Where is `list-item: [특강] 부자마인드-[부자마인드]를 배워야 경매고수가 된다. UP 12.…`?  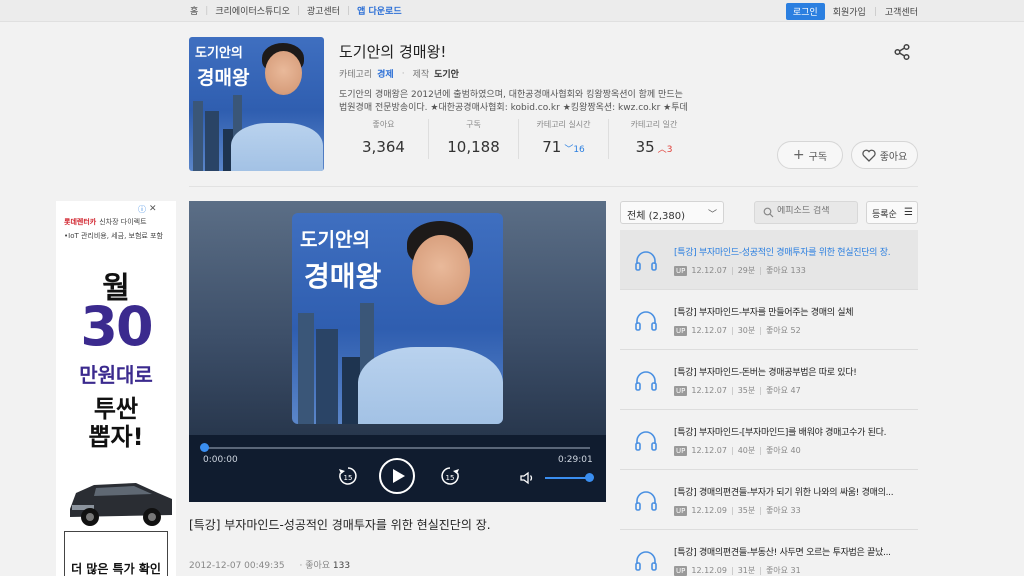 list-item: [특강] 부자마인드-[부자마인드]를 배워야 경매고수가 된다. UP 12.… is located at coordinates (769, 440).